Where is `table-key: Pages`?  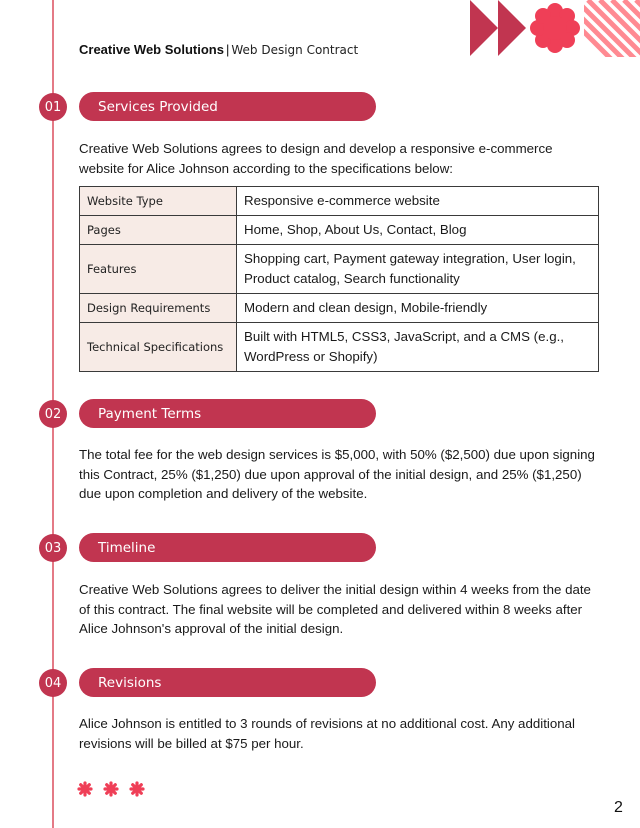 table-key: Pages is located at coordinates (158, 230).